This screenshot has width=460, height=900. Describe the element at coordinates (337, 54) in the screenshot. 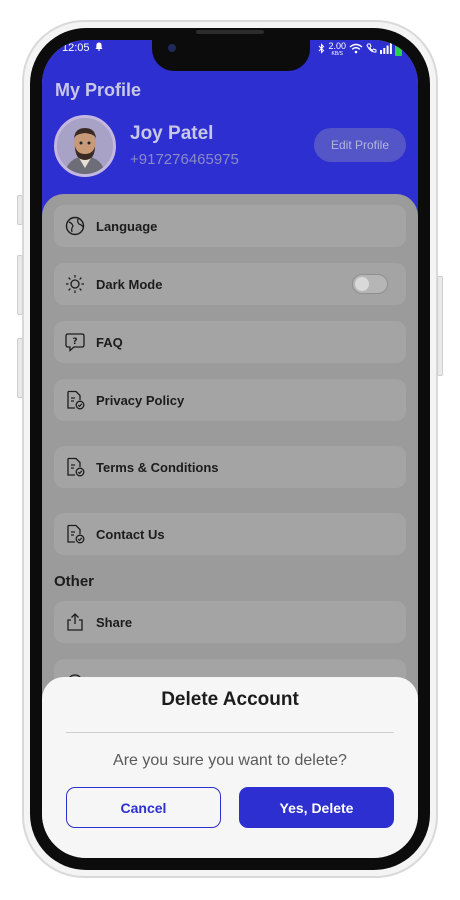

I see `net-speed-unit: KB/S` at that location.